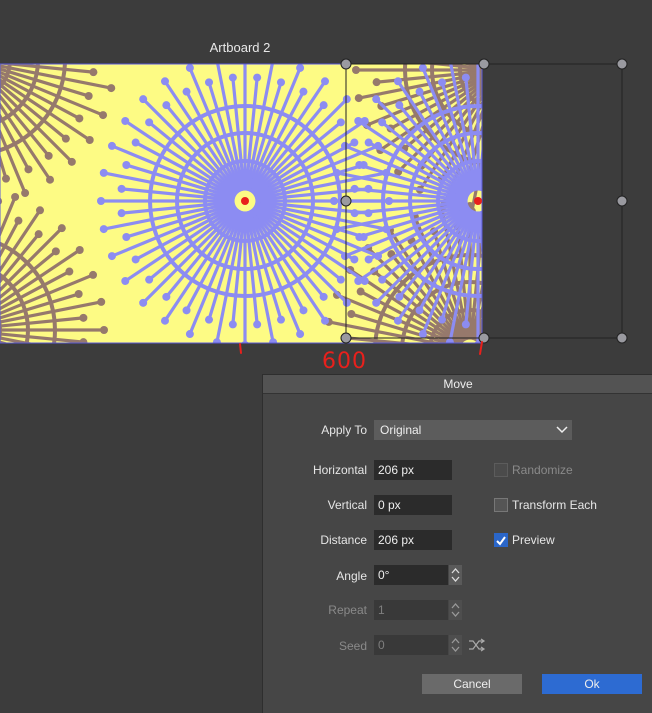  What do you see at coordinates (477, 645) in the screenshot?
I see `shuffle-icon` at bounding box center [477, 645].